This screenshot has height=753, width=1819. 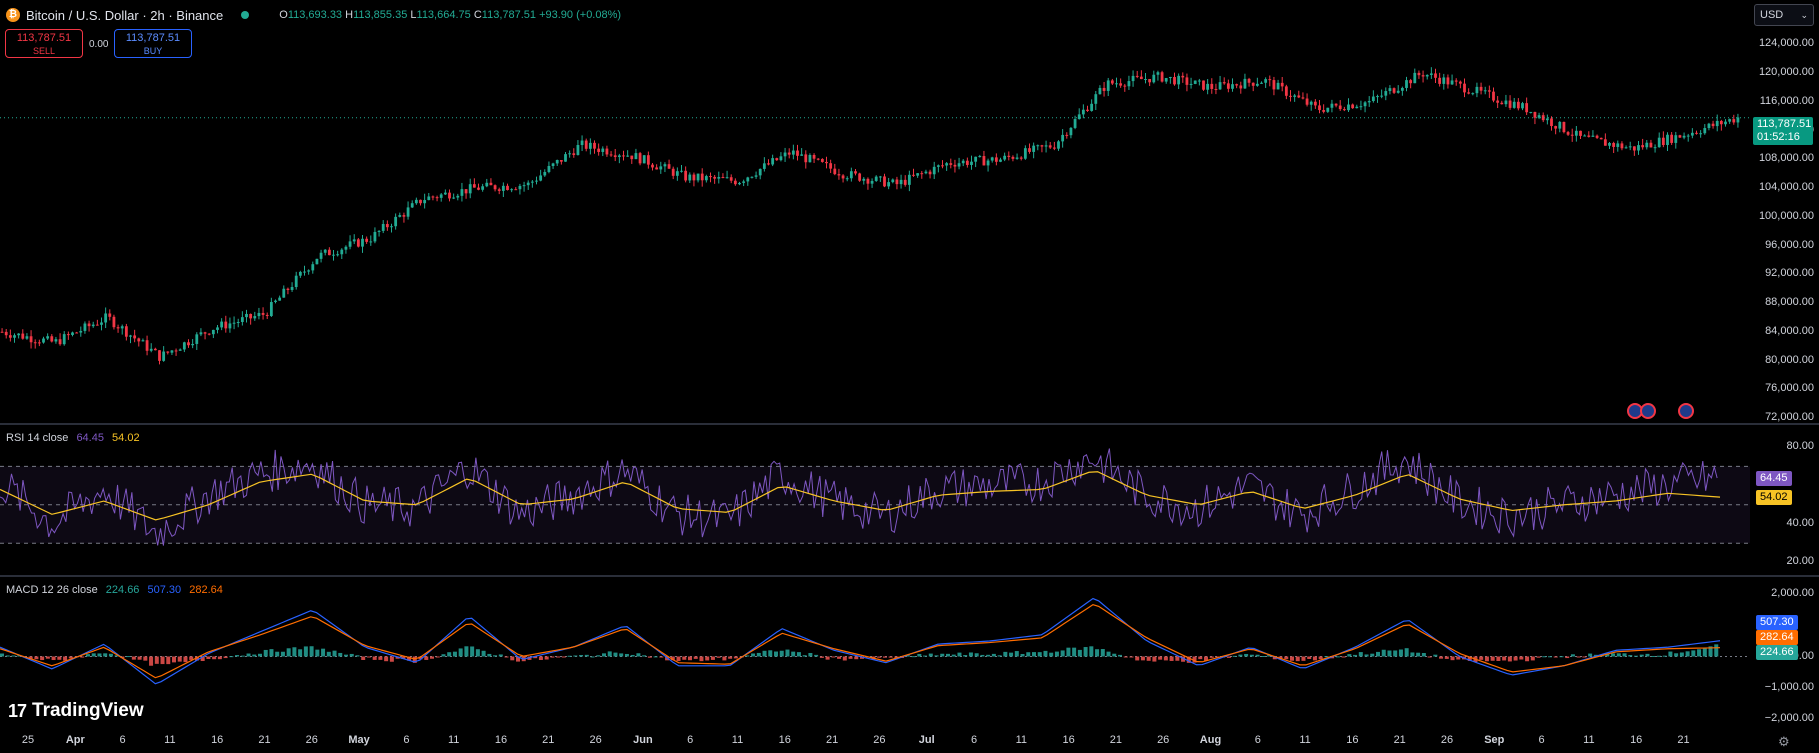 I want to click on time-tick-label: 11, so click(x=453, y=740).